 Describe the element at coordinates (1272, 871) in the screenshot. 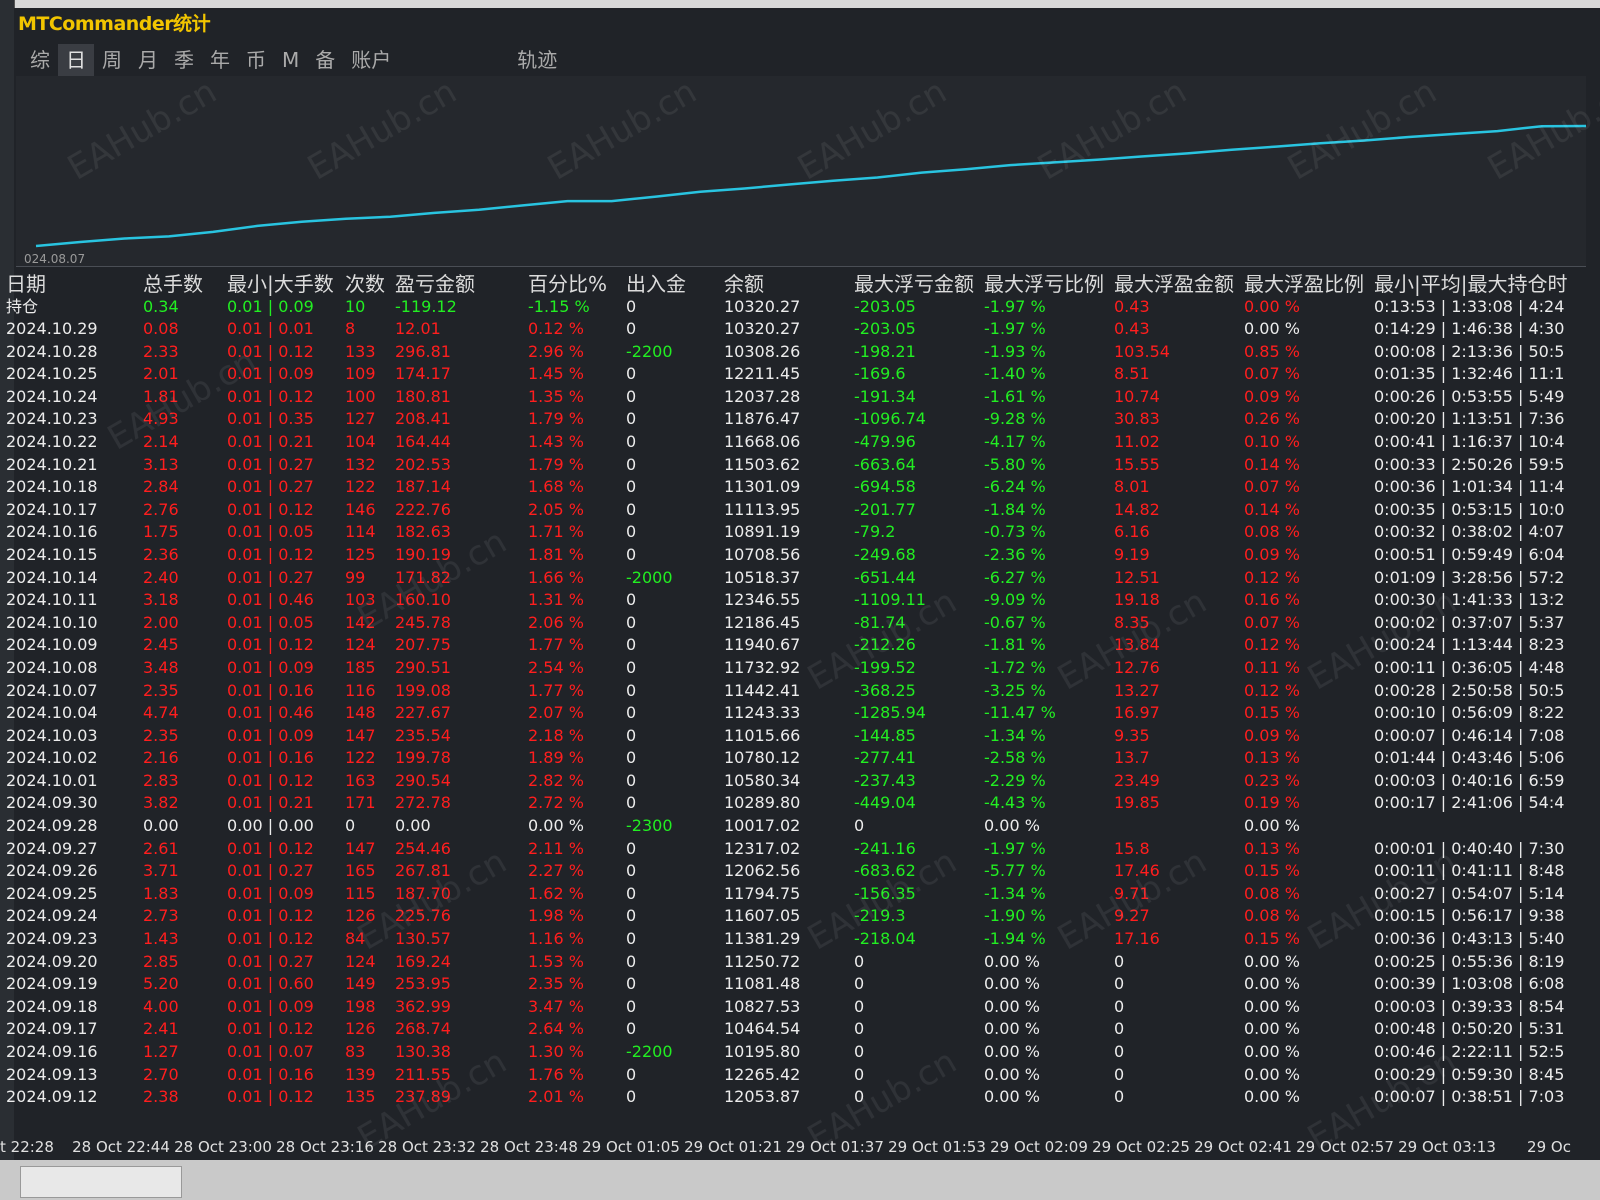

I see `cell-11: 0.15 %` at that location.